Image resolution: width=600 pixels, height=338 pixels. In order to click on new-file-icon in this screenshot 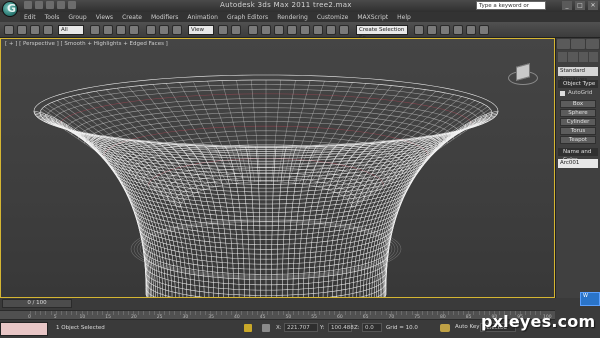, I will do `click(28, 5)`.